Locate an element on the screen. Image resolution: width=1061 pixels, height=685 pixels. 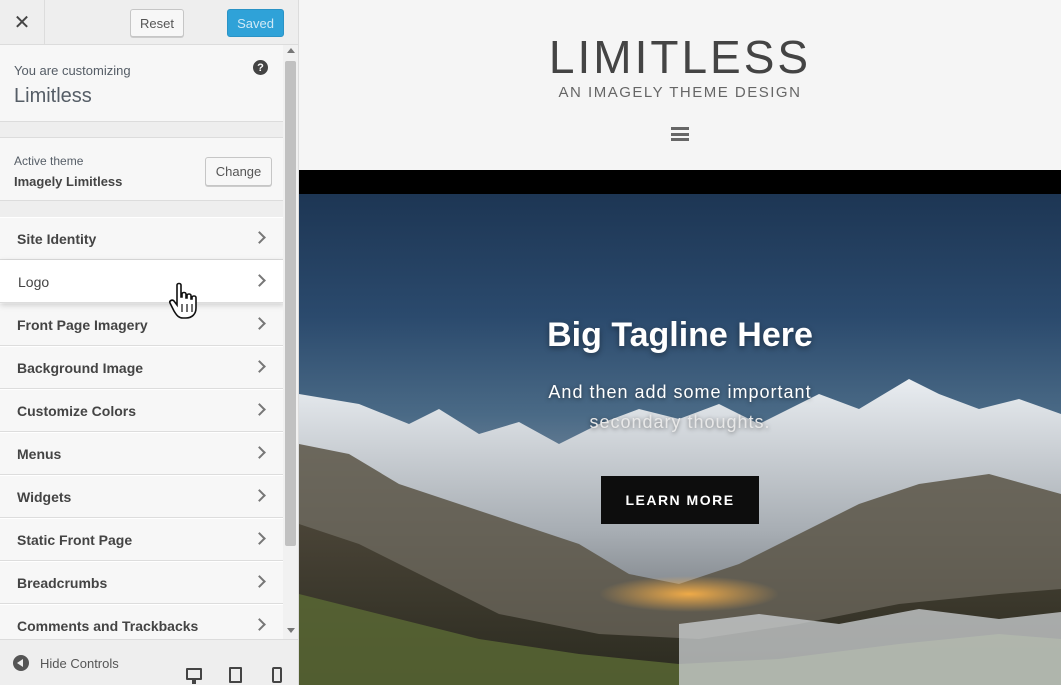
hero-subtitle-line-2: secondary thoughts. is located at coordinates (680, 422).